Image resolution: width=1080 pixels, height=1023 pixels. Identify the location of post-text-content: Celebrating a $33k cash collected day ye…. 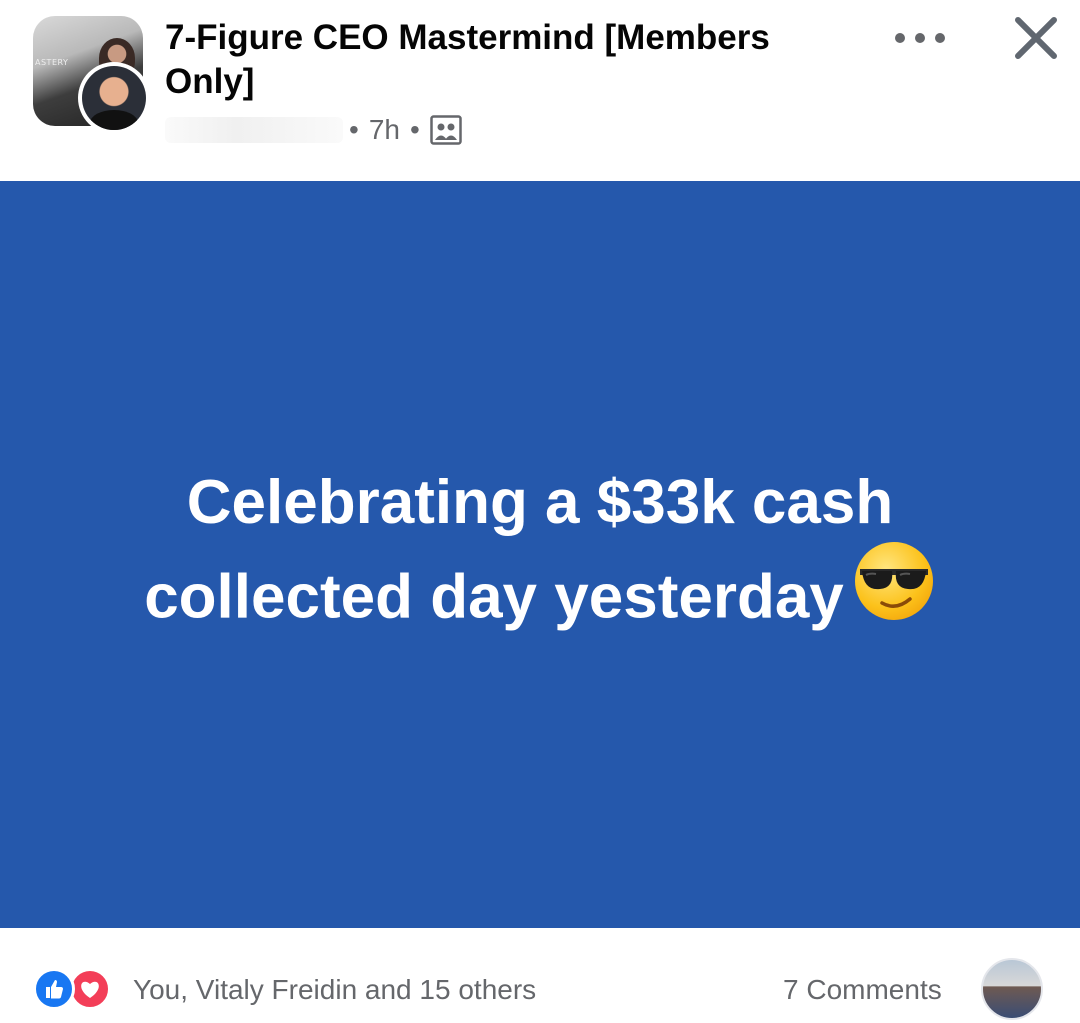
(519, 550).